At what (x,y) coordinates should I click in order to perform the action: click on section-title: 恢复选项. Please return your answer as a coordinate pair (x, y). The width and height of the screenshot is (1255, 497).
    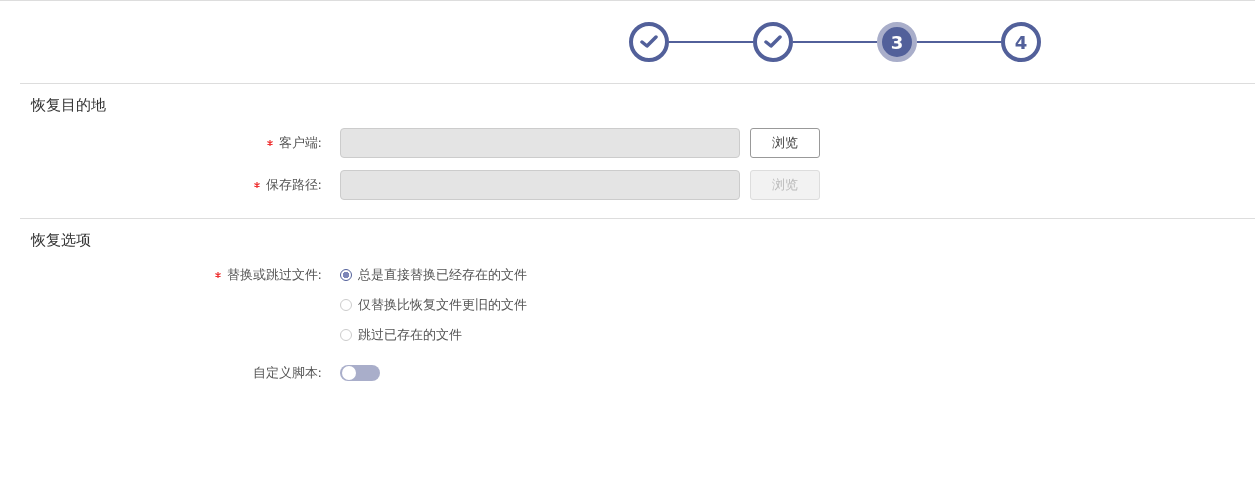
    Looking at the image, I should click on (60, 240).